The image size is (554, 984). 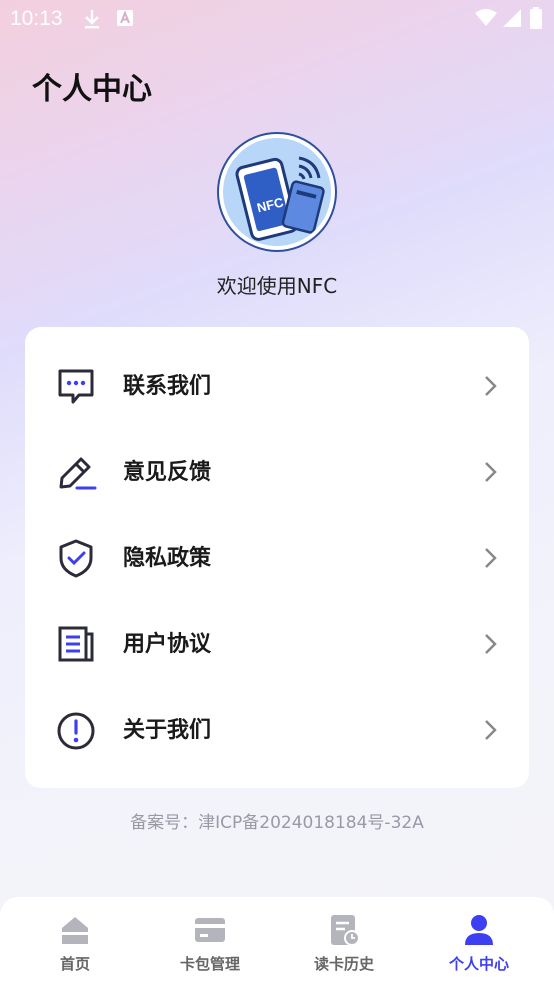 I want to click on user-icon, so click(x=479, y=930).